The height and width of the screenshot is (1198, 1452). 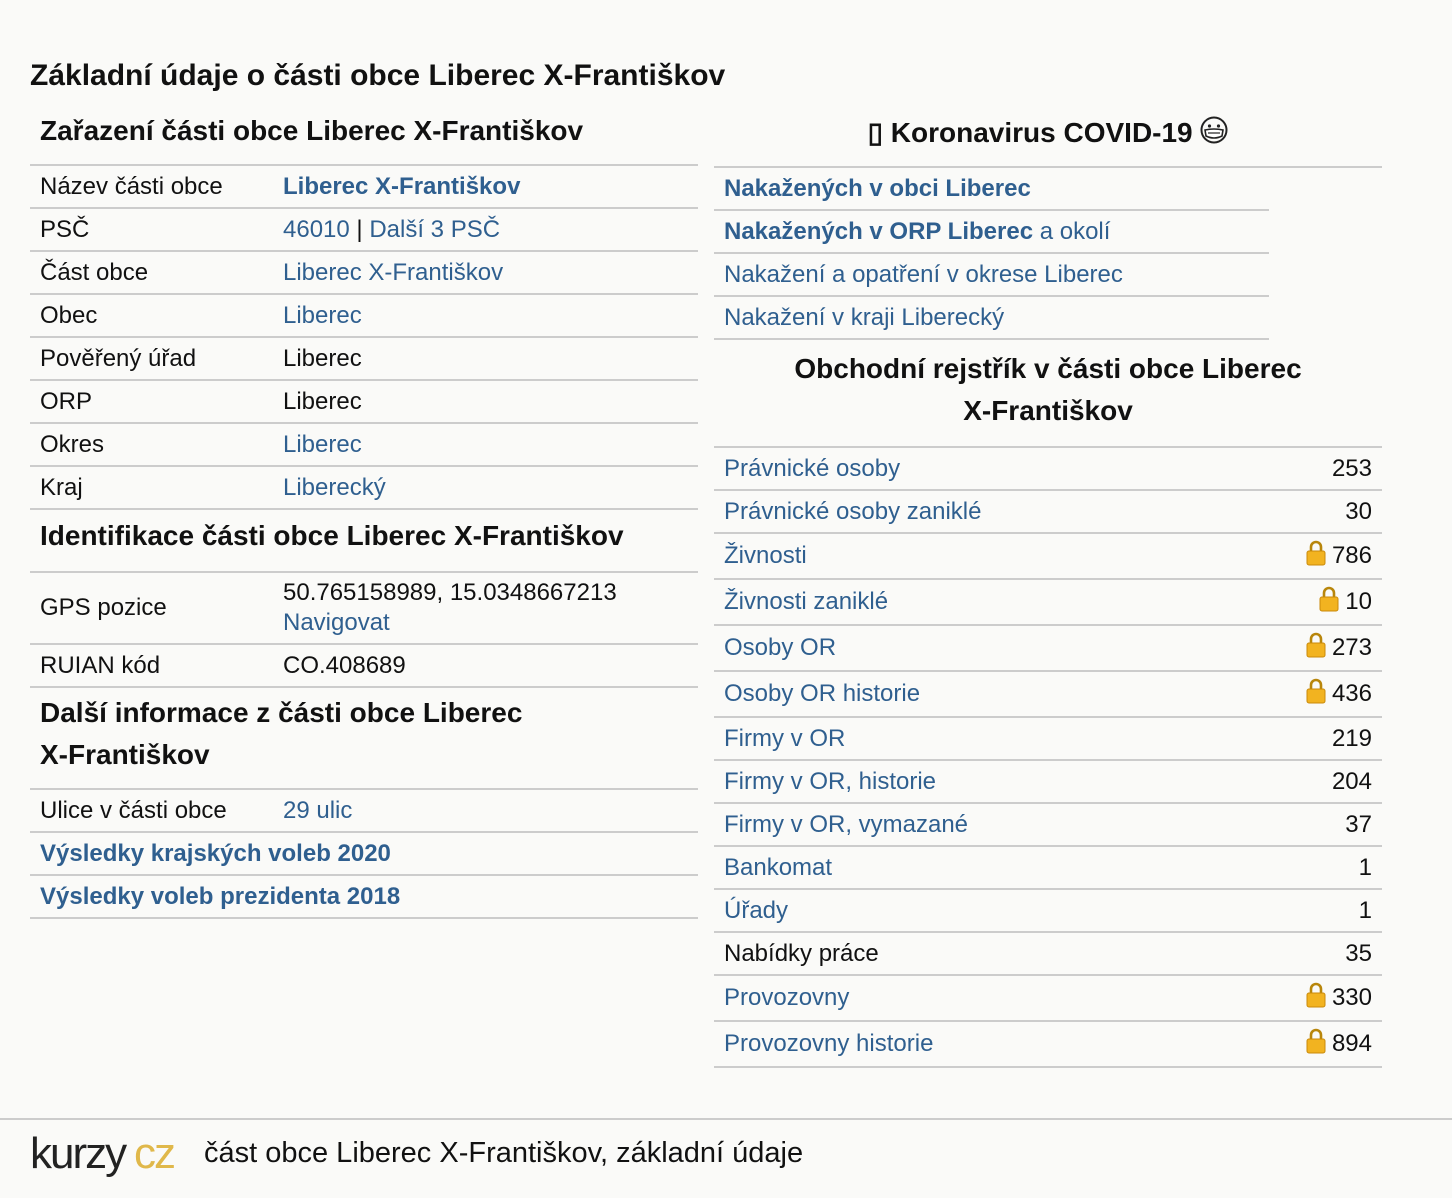 What do you see at coordinates (125, 754) in the screenshot?
I see `dalsi-heading-line2: X-Františkov` at bounding box center [125, 754].